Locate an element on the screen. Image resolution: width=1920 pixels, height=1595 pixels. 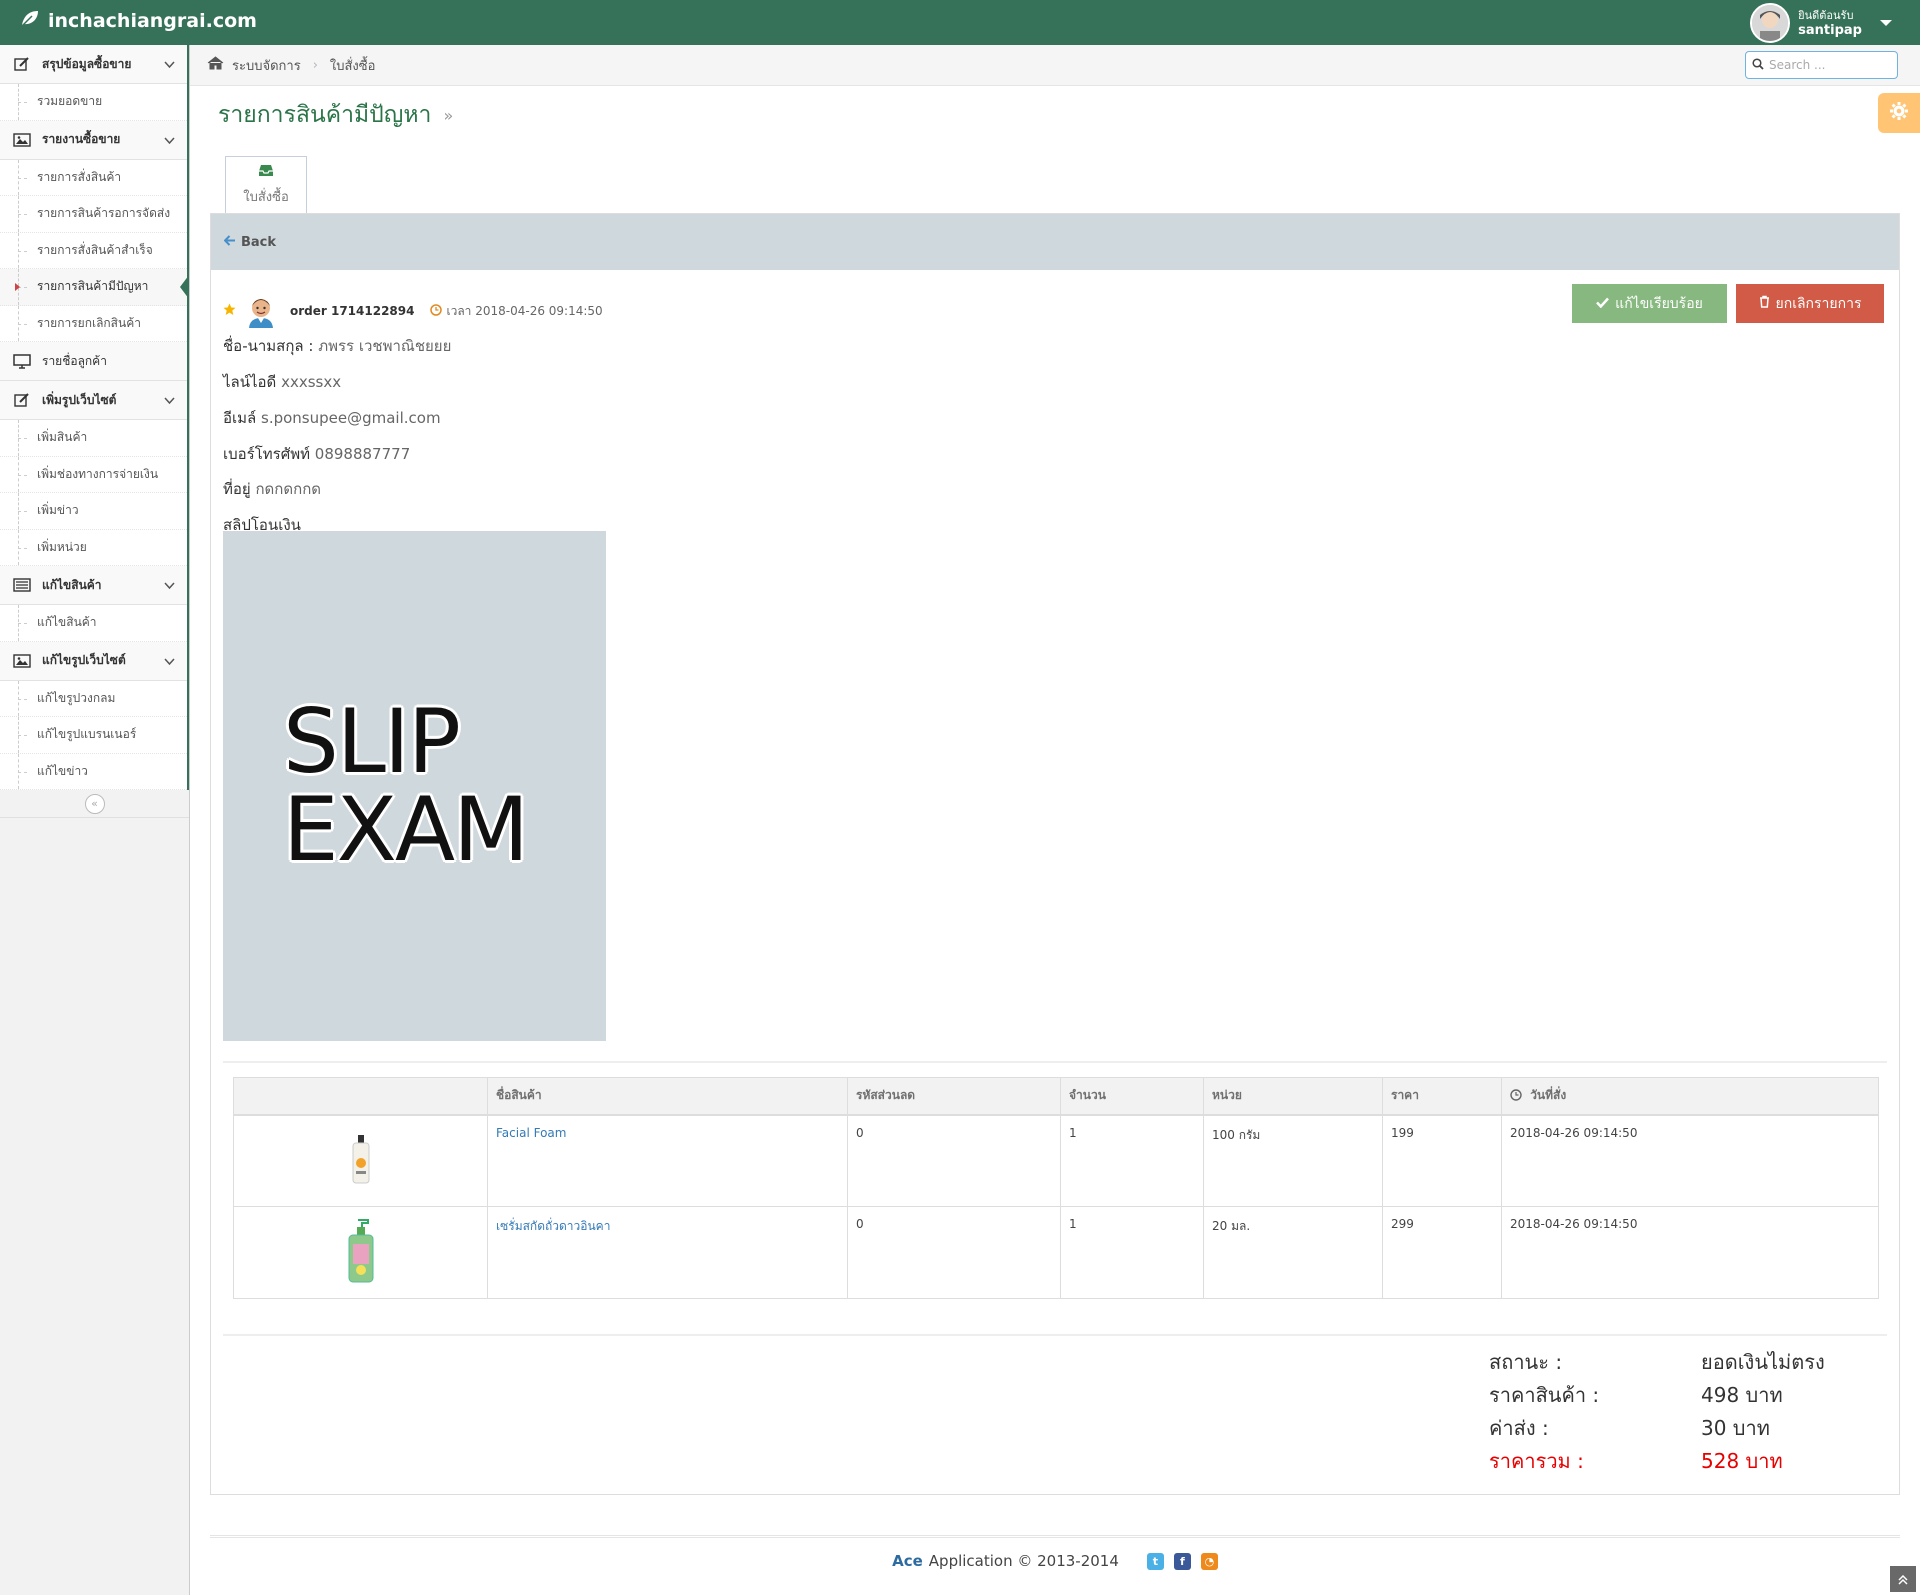
double-chevron-left-icon: « is located at coordinates (94, 803).